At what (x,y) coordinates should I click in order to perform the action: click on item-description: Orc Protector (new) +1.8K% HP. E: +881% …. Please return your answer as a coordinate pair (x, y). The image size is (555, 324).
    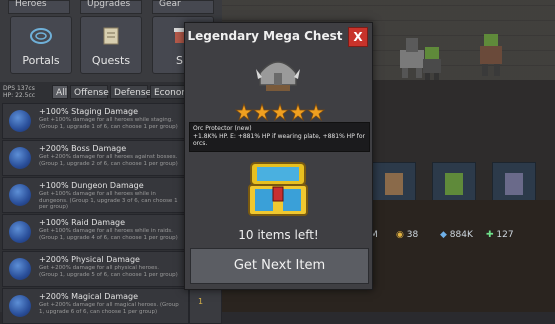
    Looking at the image, I should click on (279, 137).